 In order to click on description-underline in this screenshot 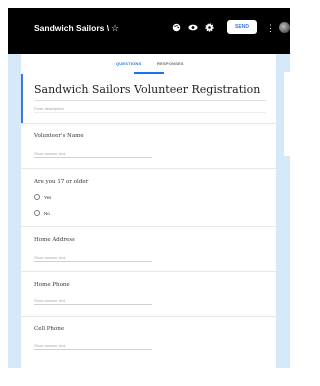, I will do `click(150, 112)`.